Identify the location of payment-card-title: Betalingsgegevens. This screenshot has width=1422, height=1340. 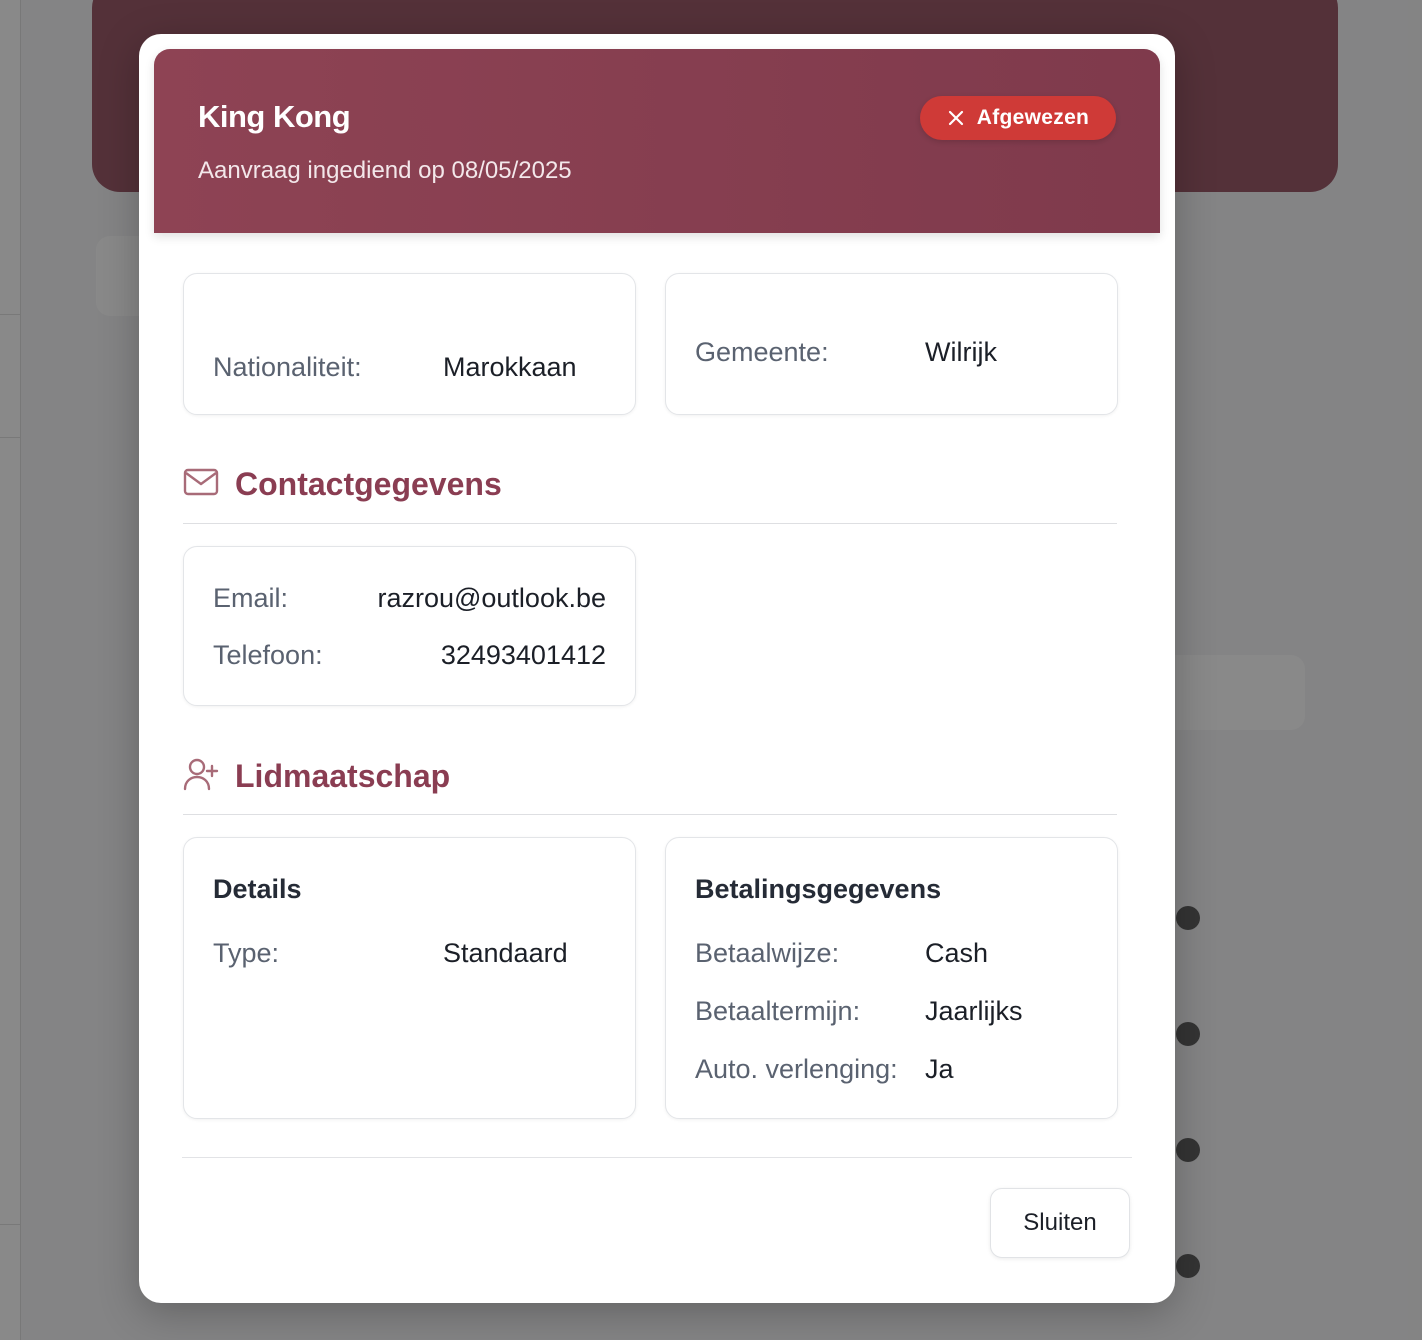
(818, 889).